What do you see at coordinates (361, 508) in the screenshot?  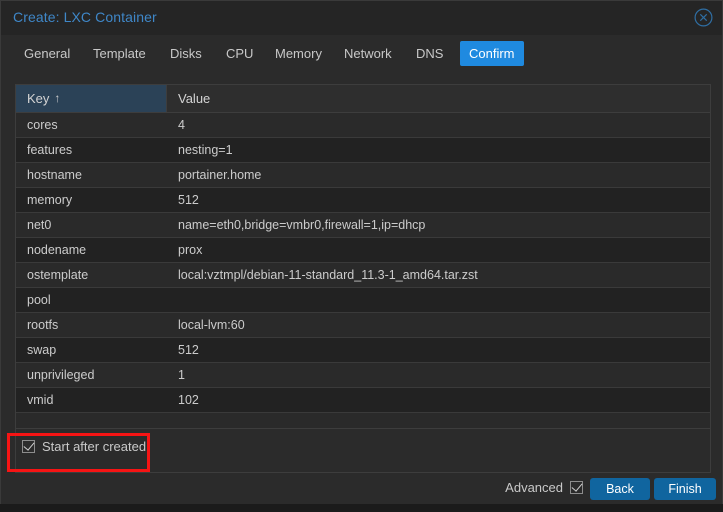 I see `desktop-background-strip` at bounding box center [361, 508].